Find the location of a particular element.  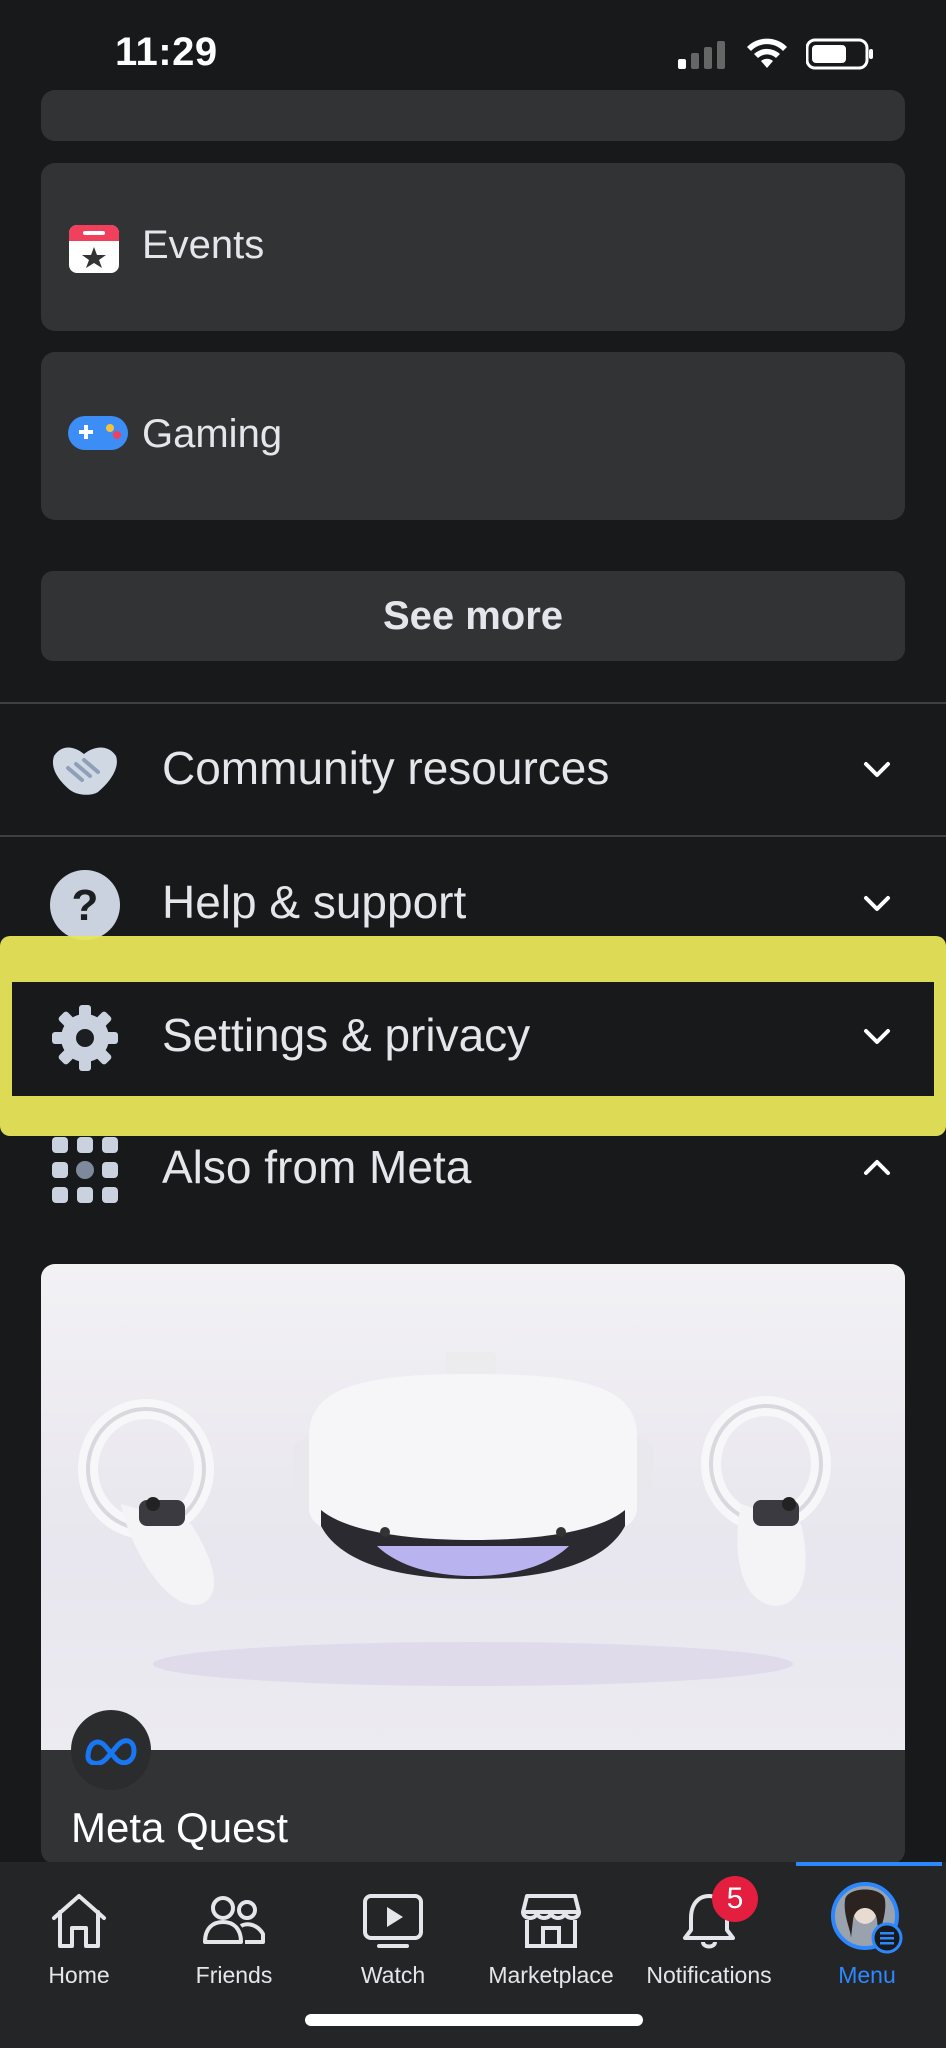

cellular-signal-icon is located at coordinates (701, 55).